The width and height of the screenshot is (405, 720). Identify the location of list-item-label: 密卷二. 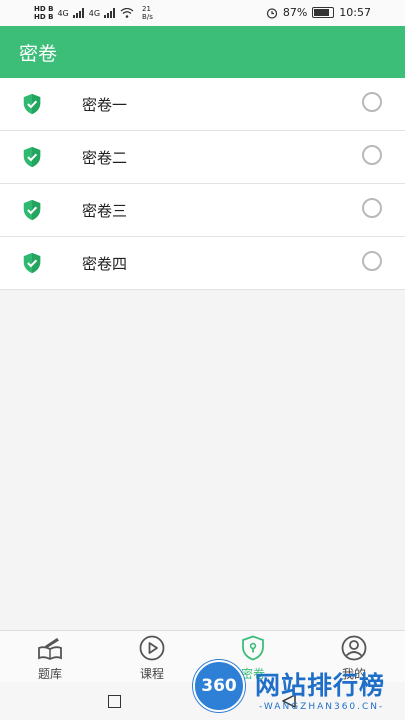
(105, 158).